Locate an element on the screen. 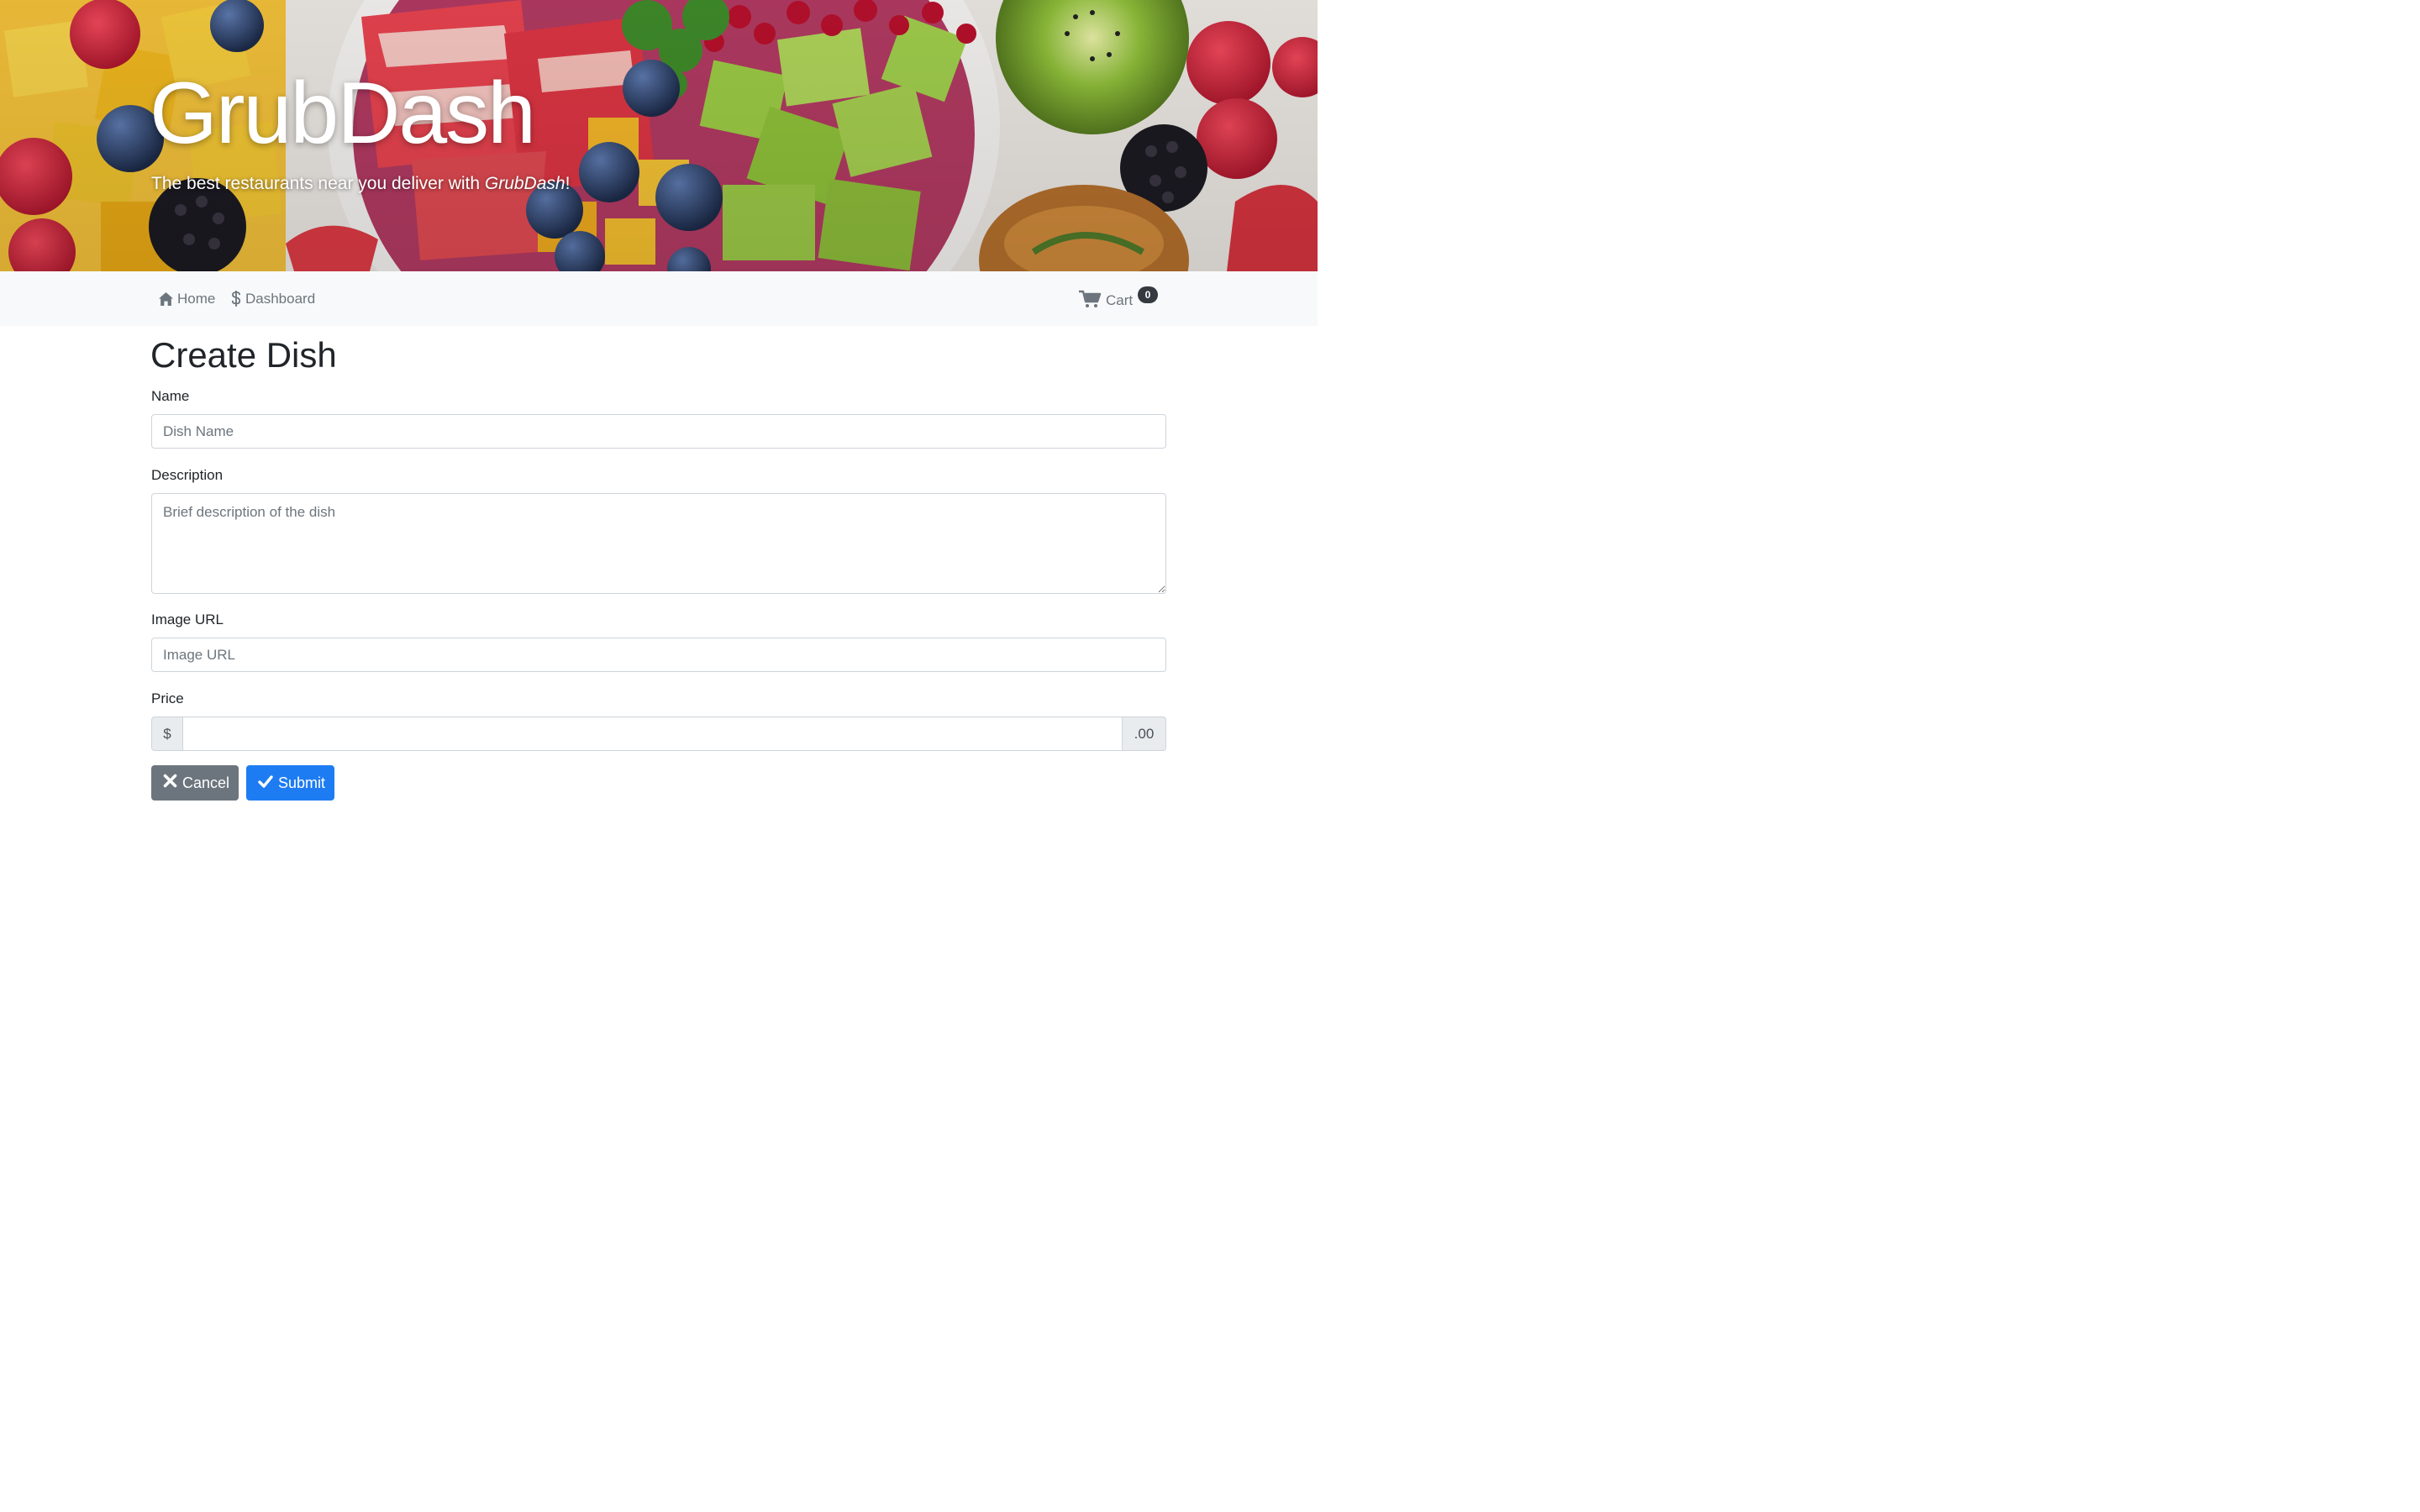 The height and width of the screenshot is (1512, 2420). nav-home-link: Home is located at coordinates (187, 298).